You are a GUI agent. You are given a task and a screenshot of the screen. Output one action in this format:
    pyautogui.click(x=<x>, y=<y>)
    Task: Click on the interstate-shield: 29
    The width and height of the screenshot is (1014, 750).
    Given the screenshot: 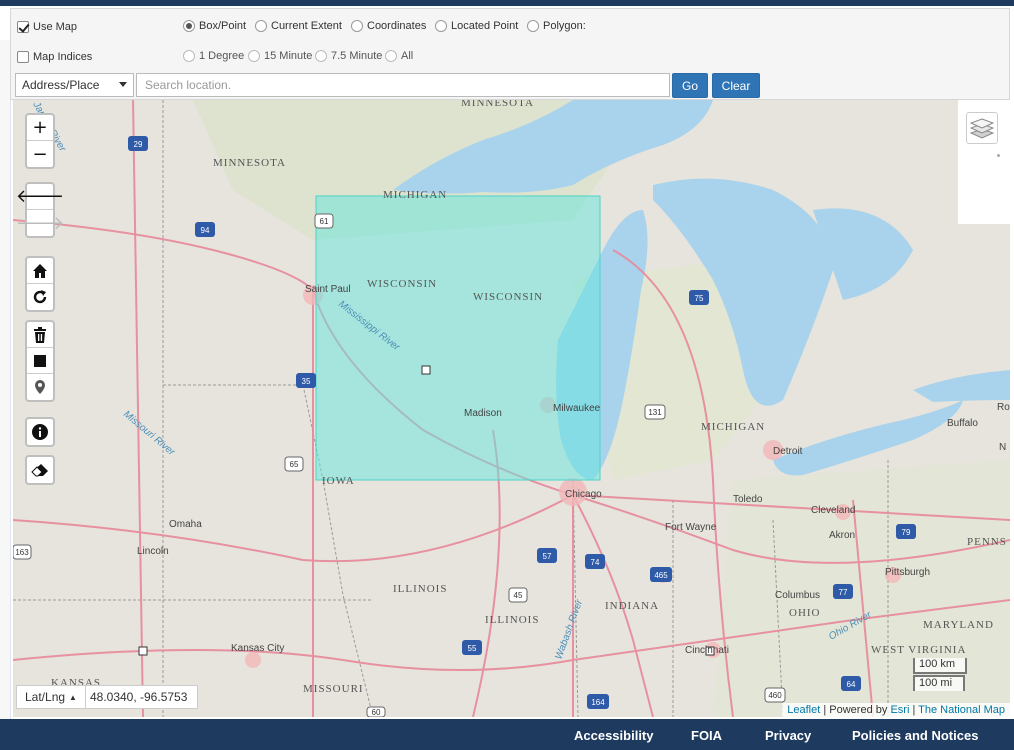 What is the action you would take?
    pyautogui.click(x=138, y=143)
    